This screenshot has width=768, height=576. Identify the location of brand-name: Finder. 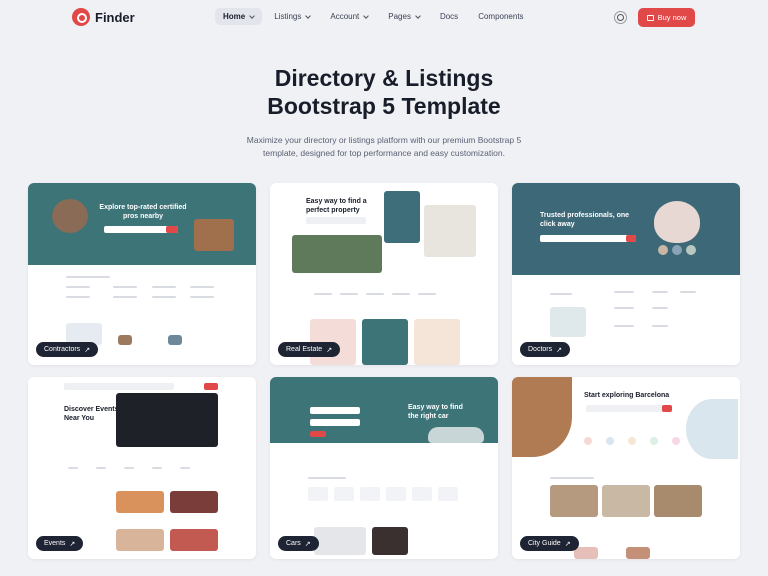
(115, 17).